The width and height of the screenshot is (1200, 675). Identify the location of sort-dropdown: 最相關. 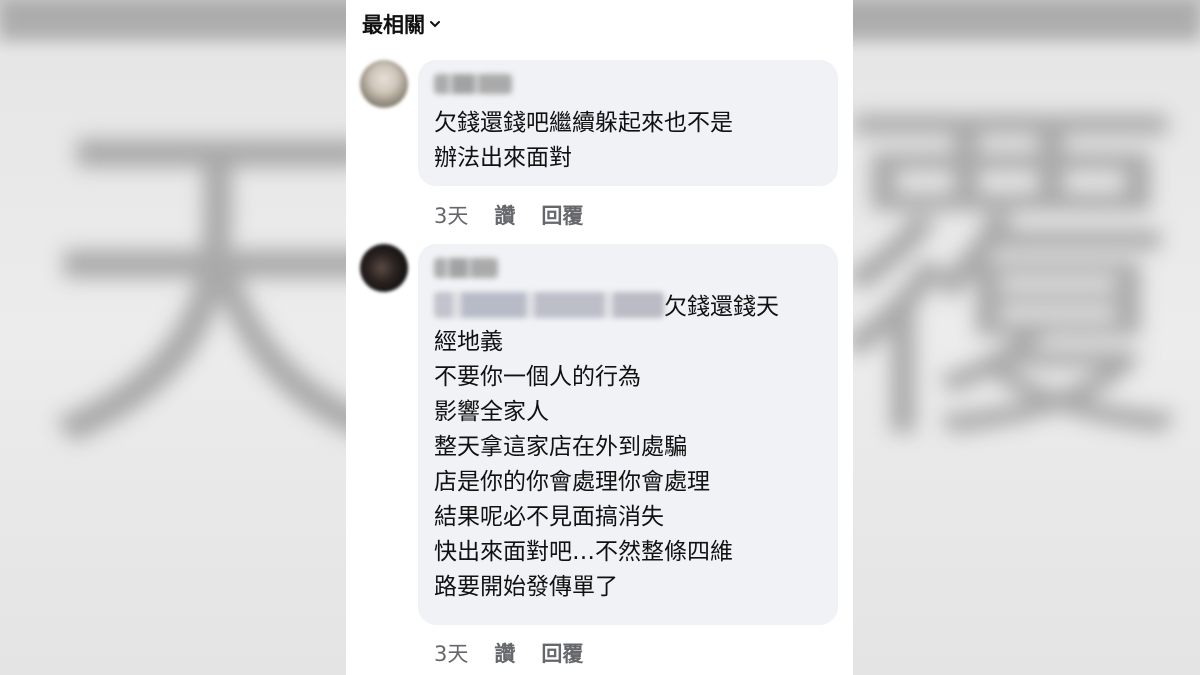
(401, 24).